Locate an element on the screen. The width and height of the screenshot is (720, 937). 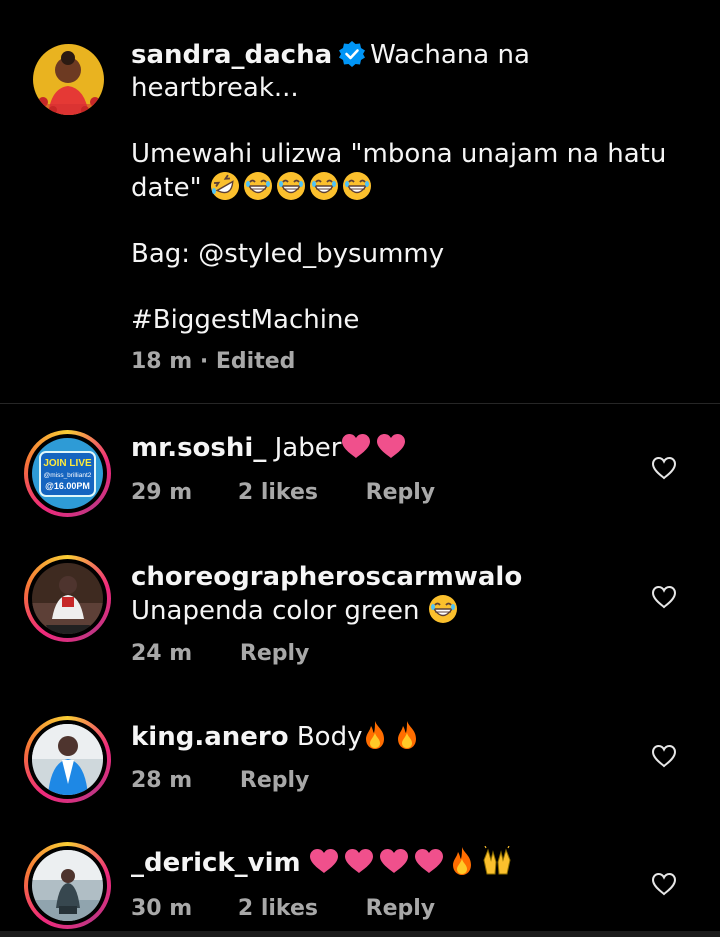
comment-body: _derick_vim is located at coordinates (381, 863).